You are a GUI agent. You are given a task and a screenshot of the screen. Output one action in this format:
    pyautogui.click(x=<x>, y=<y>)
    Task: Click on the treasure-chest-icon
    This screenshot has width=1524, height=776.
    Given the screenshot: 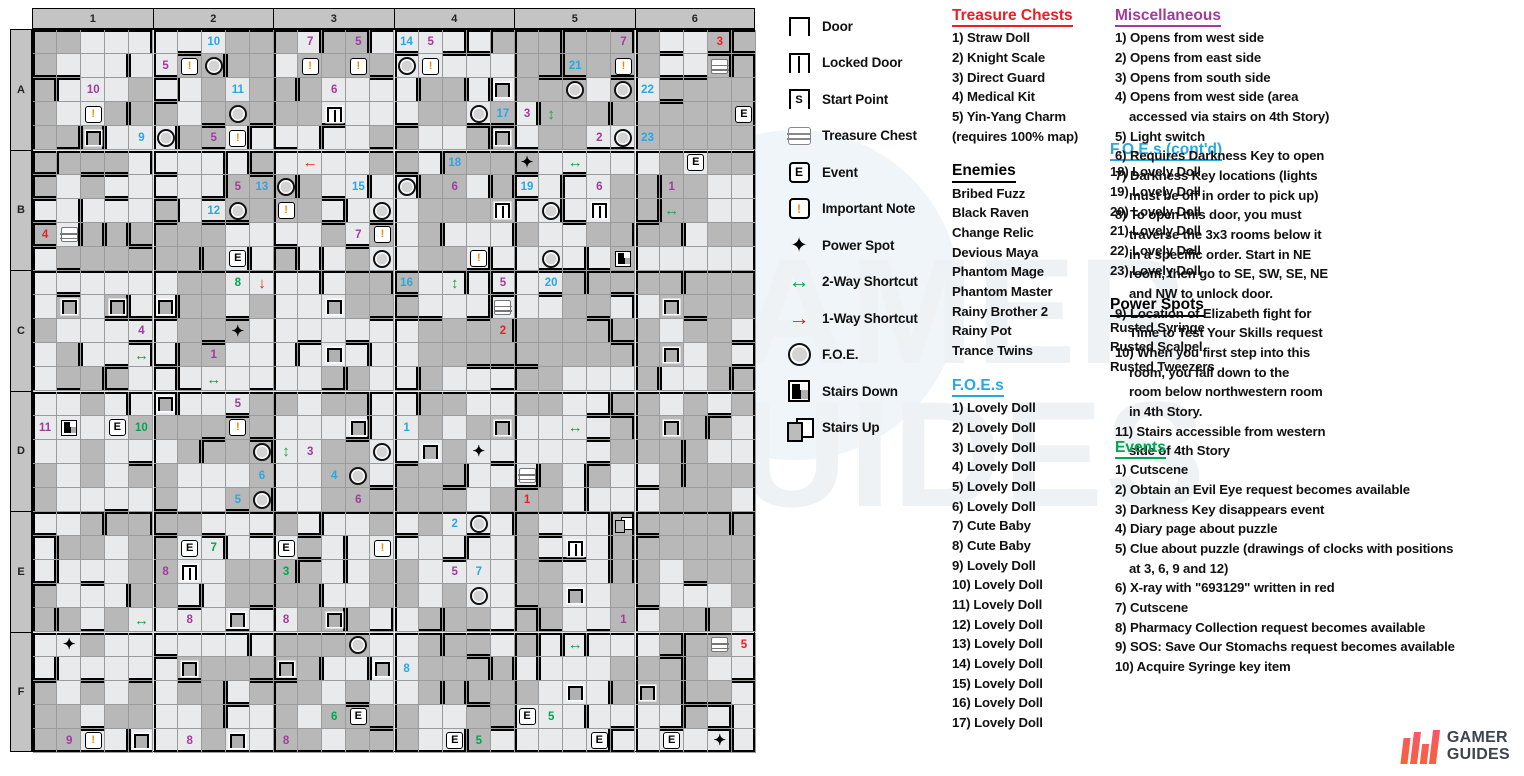 What is the action you would take?
    pyautogui.click(x=720, y=66)
    